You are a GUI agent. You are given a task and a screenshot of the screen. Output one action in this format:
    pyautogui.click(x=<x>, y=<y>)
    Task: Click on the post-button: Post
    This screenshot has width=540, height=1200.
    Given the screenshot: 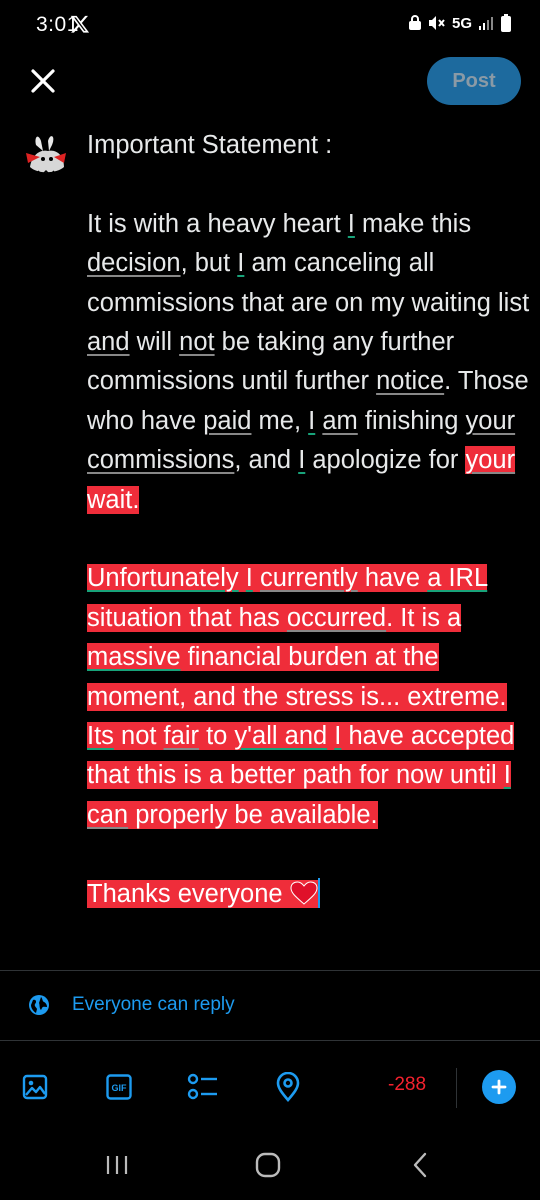 What is the action you would take?
    pyautogui.click(x=474, y=81)
    